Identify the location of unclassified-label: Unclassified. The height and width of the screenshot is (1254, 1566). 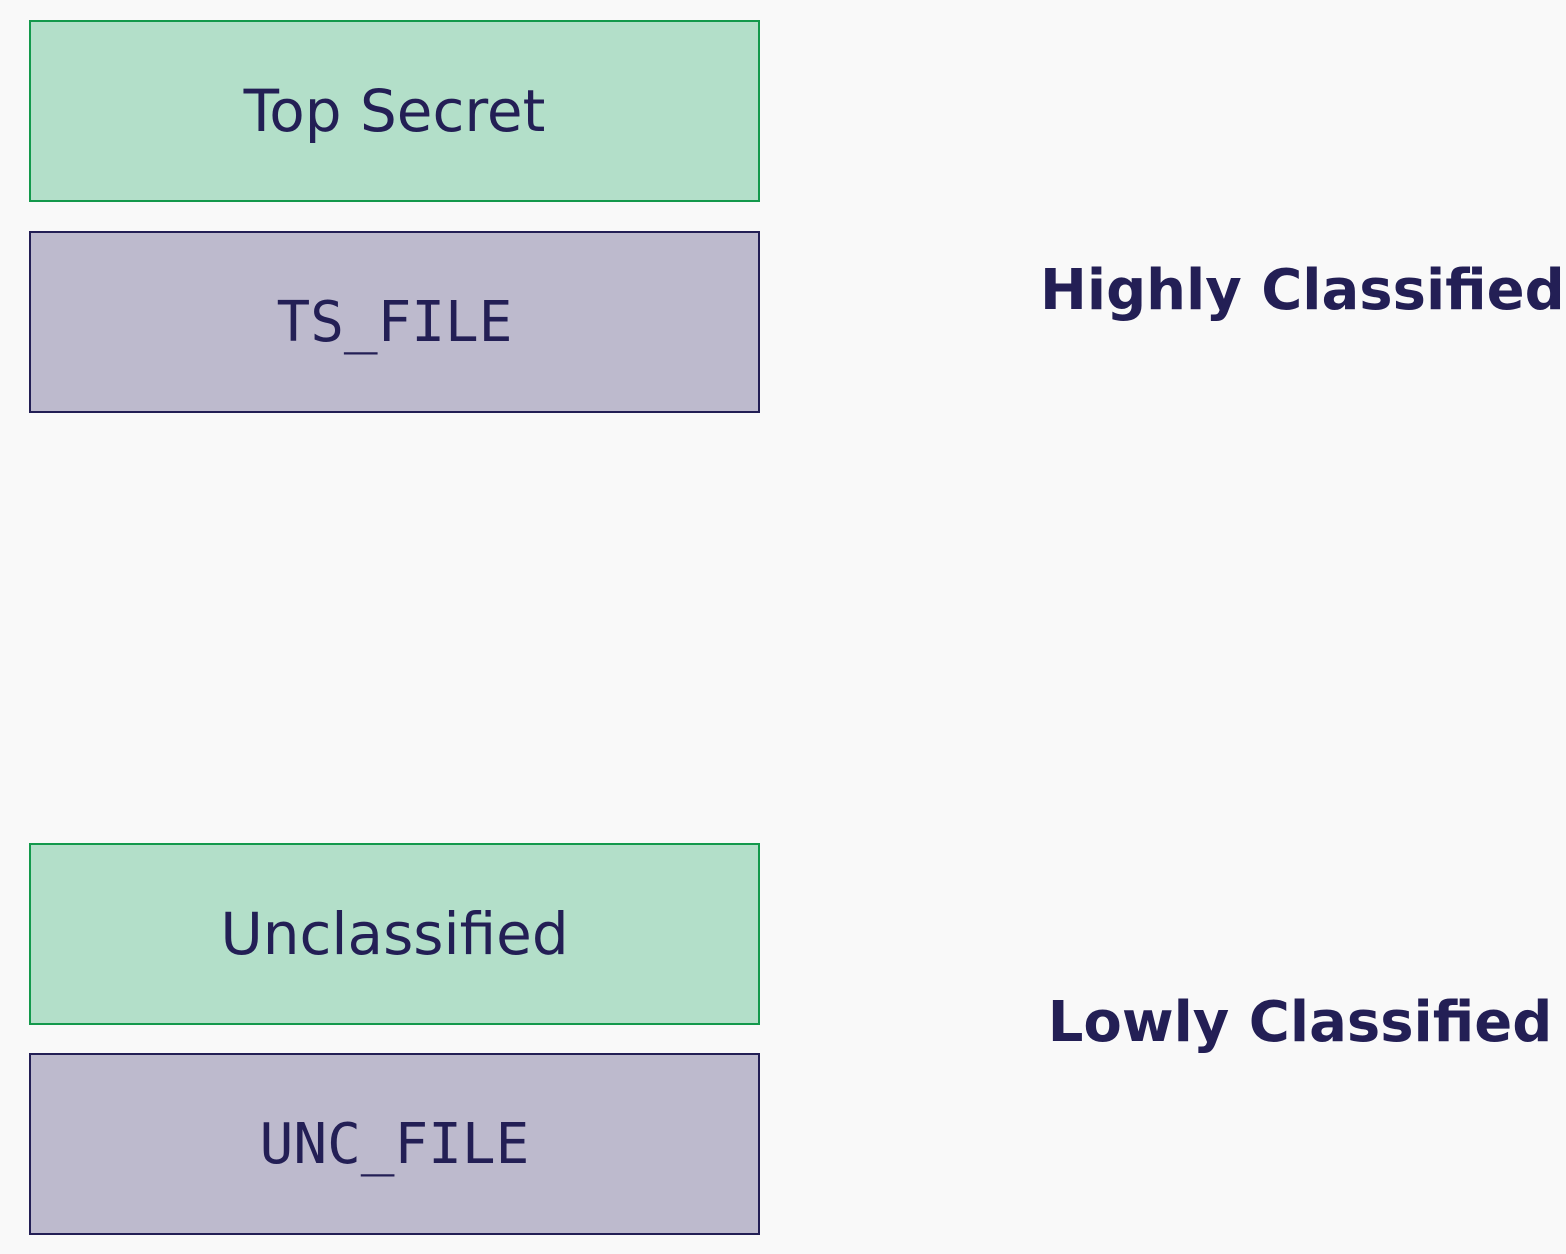
(394, 934).